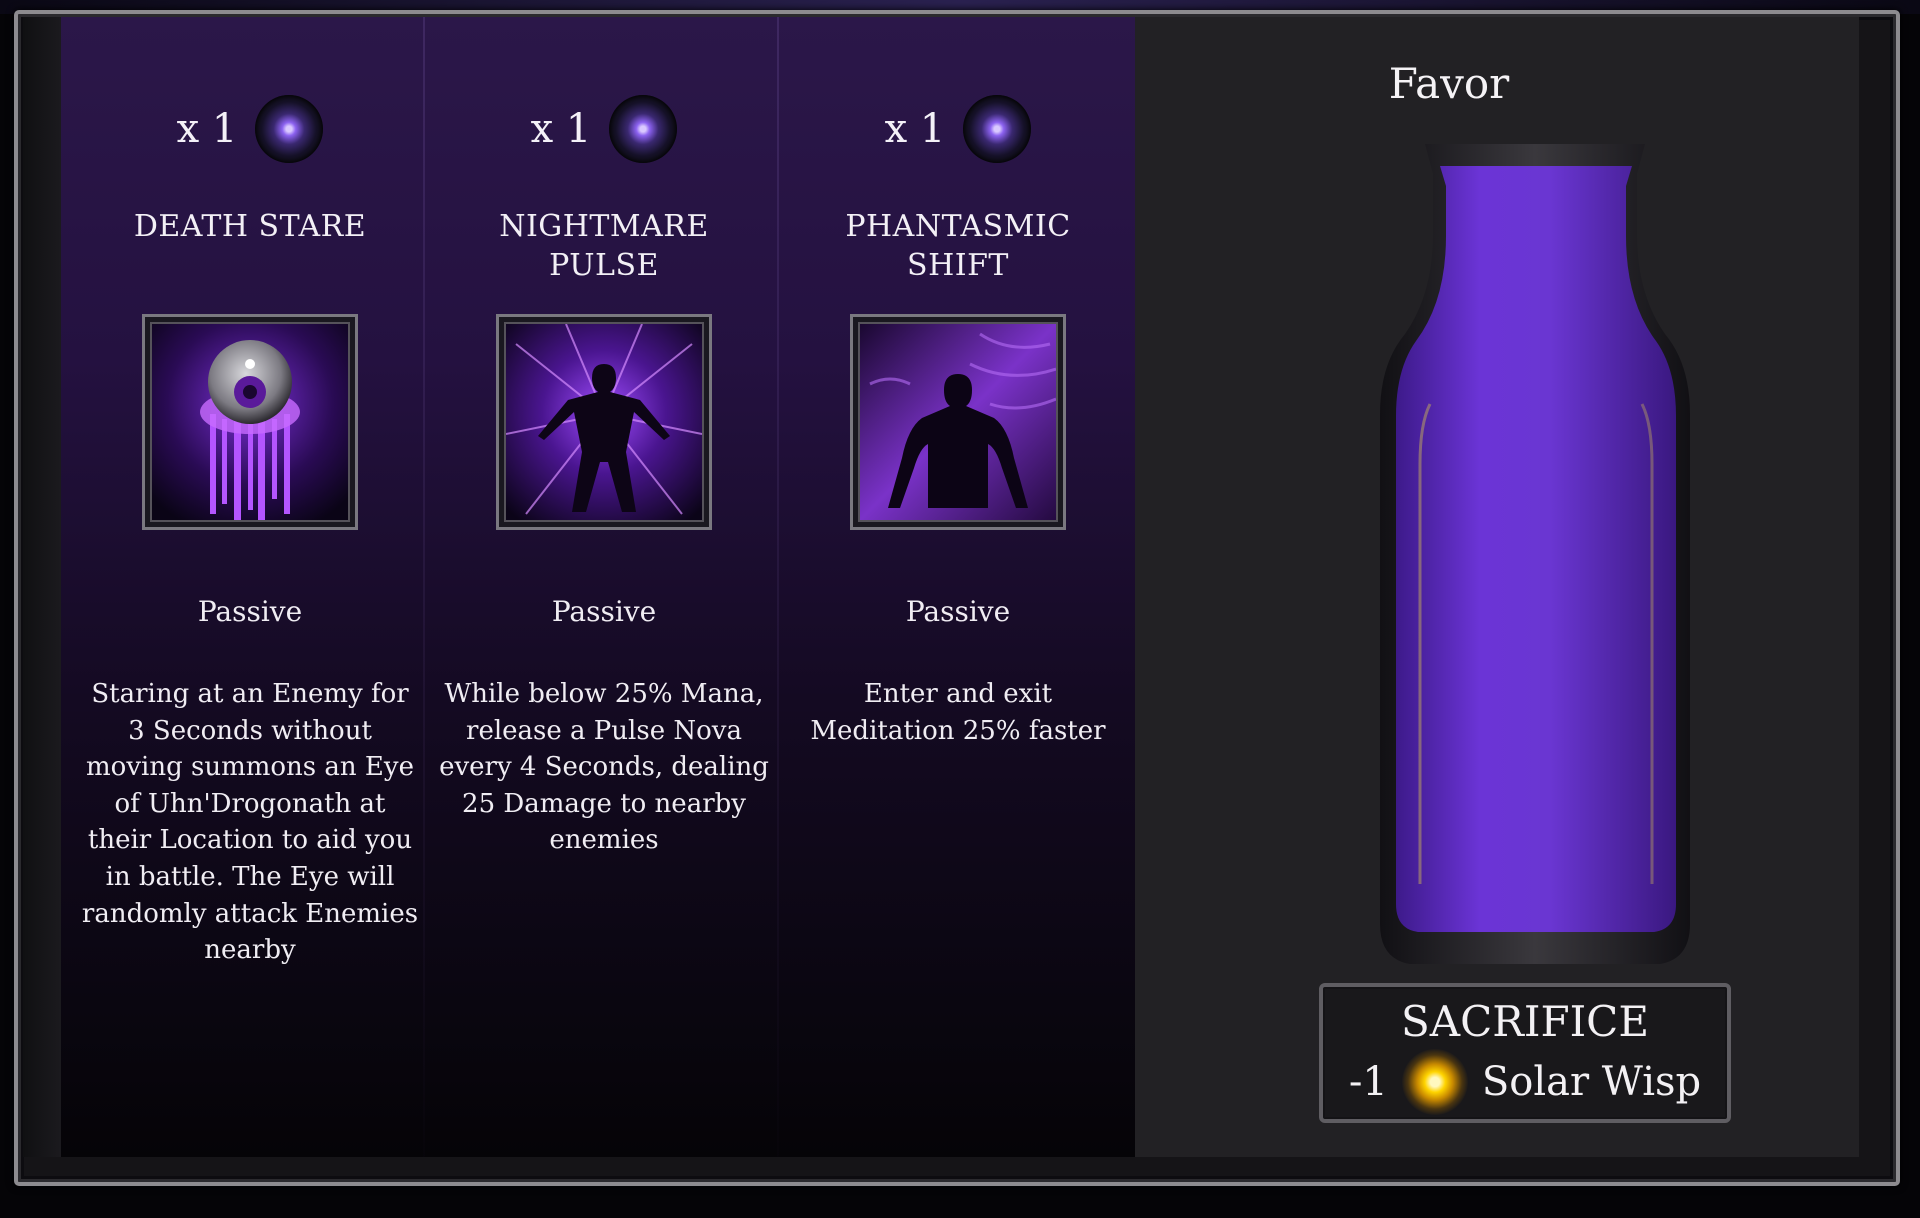  I want to click on nightmare-pulse-icon, so click(604, 422).